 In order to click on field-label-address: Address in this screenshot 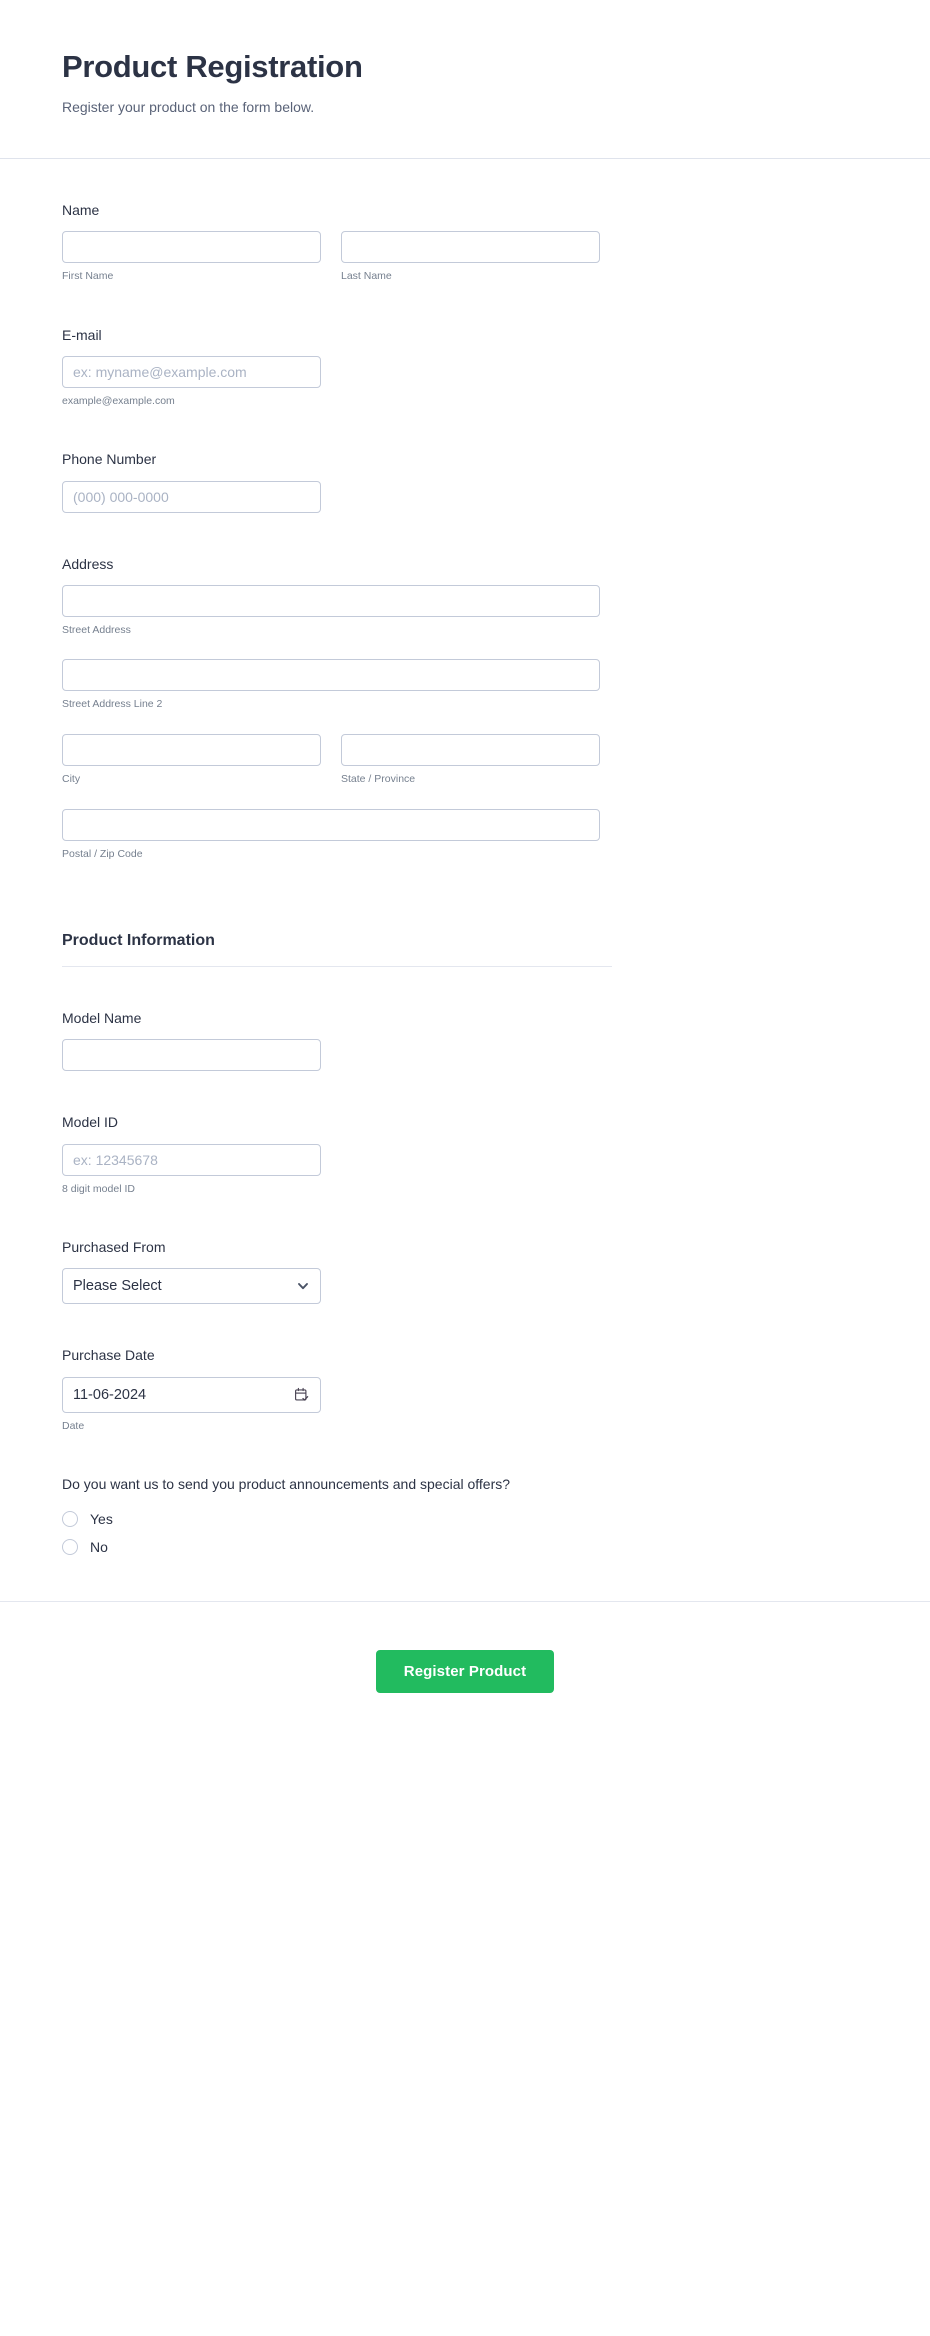, I will do `click(88, 563)`.